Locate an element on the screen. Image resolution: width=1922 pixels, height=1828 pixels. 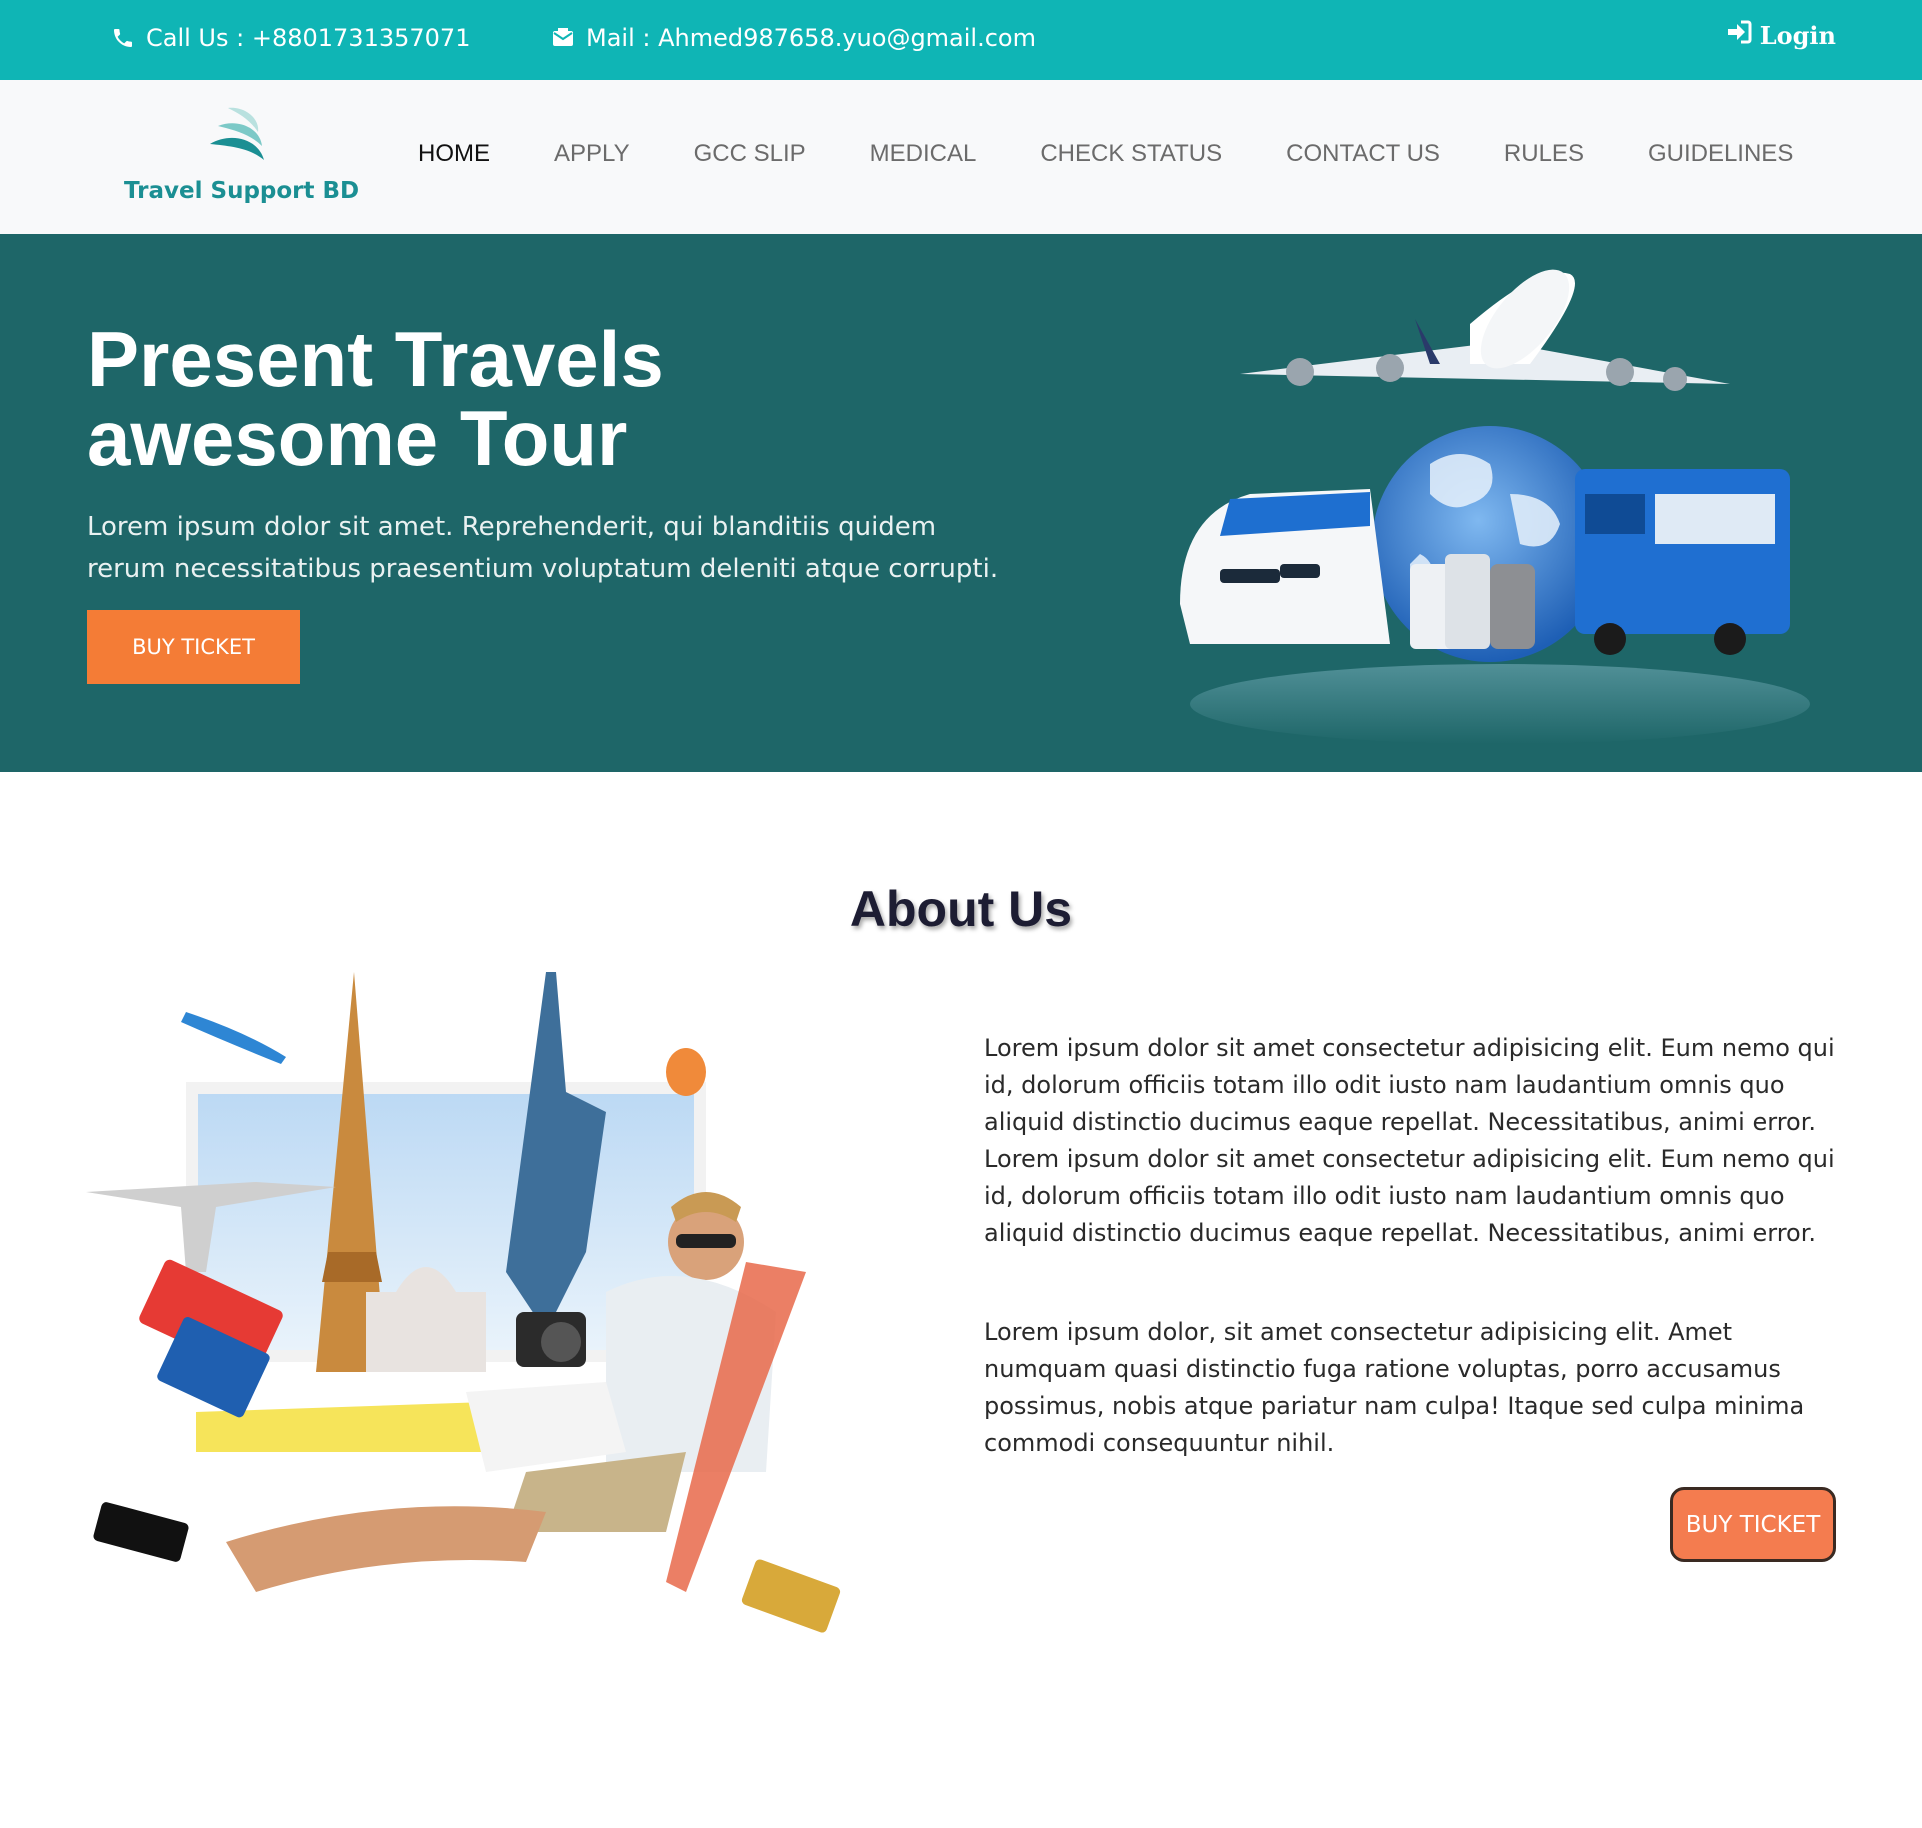
hero-title-line1: Present Travels is located at coordinates (375, 359).